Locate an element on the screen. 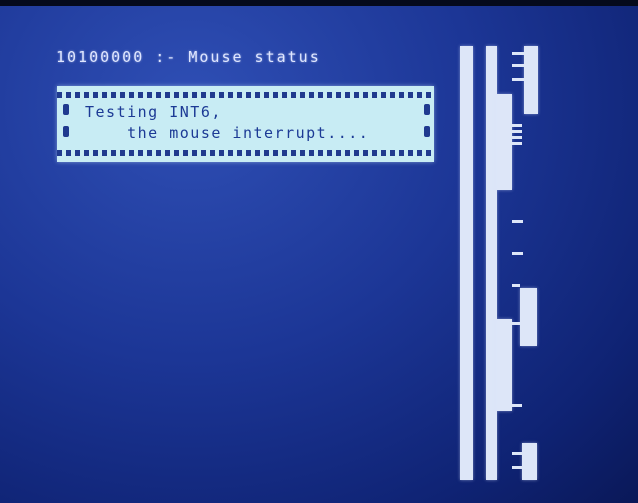  box-top-border is located at coordinates (245, 95).